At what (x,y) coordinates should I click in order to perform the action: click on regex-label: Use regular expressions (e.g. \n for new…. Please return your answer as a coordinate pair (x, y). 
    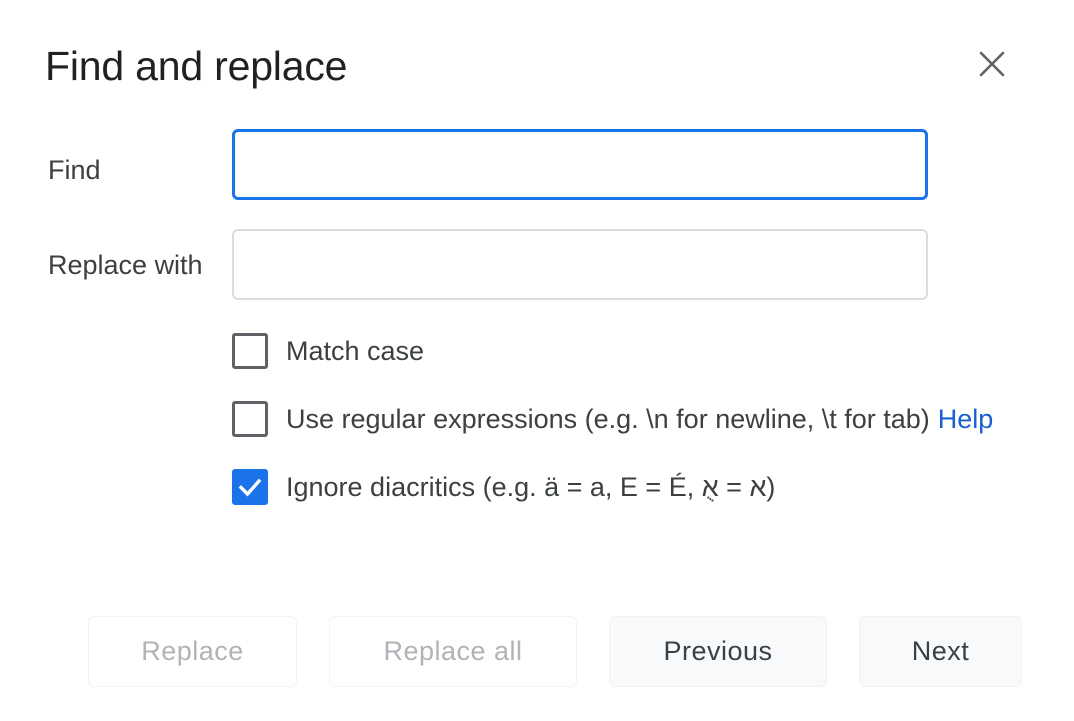
    Looking at the image, I should click on (608, 418).